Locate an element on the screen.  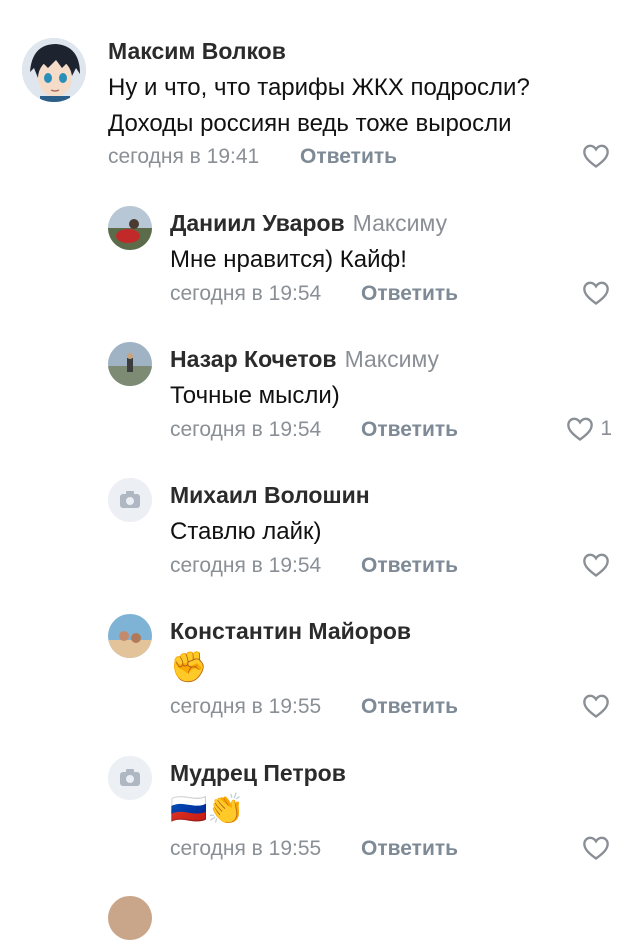
comment-emoji: 🇷🇺👏 is located at coordinates (207, 809).